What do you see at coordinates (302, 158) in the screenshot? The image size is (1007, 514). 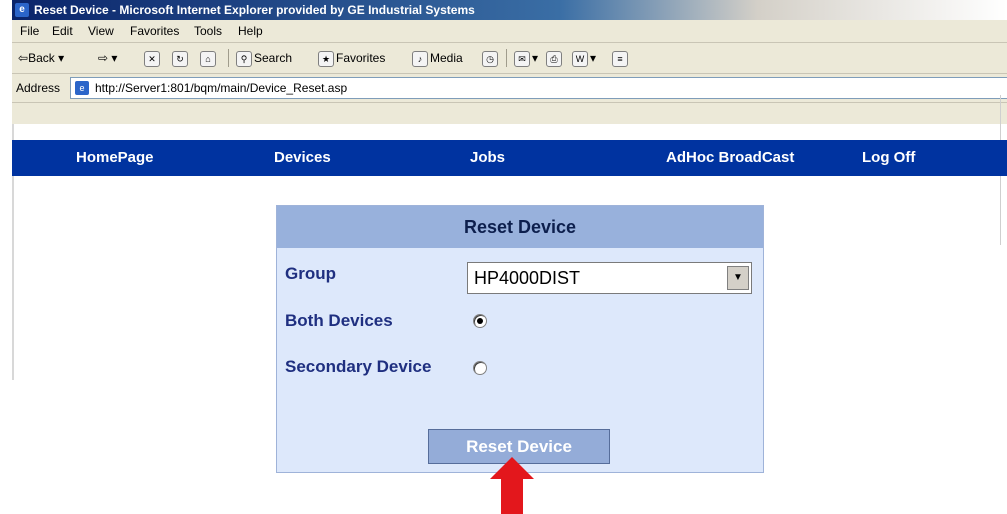 I see `nav-devices: Devices` at bounding box center [302, 158].